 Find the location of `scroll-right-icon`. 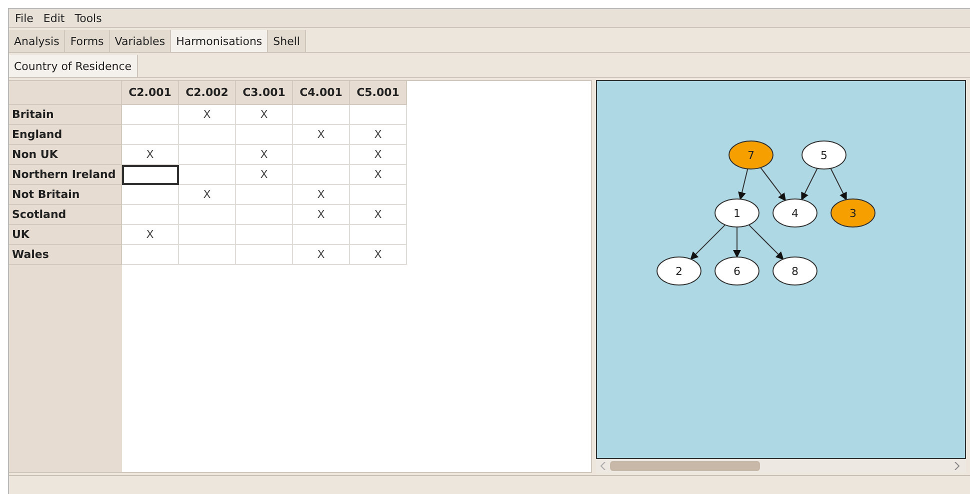

scroll-right-icon is located at coordinates (958, 466).